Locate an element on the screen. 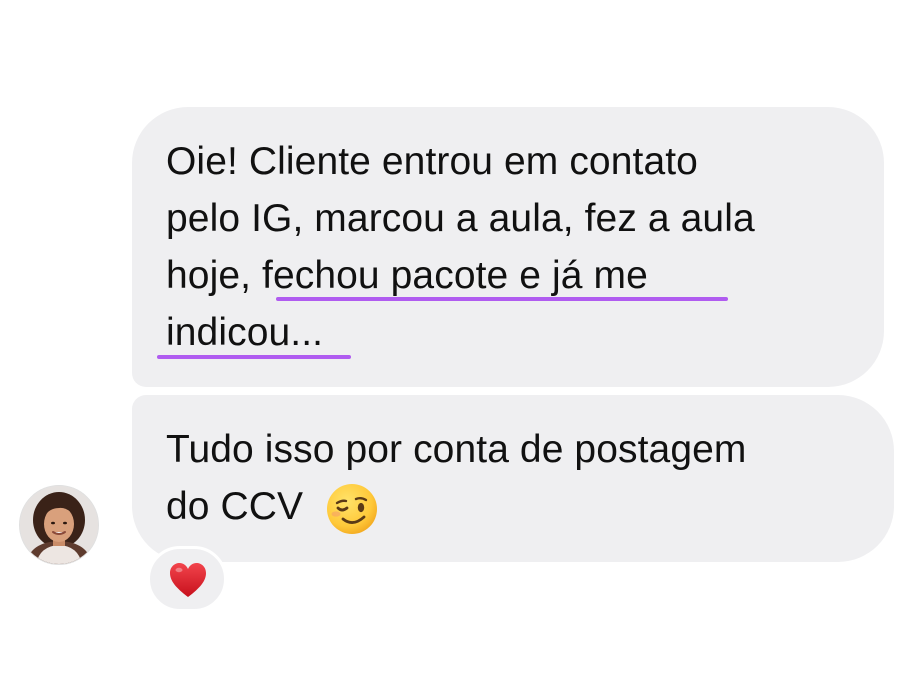  reaction-badge is located at coordinates (187, 579).